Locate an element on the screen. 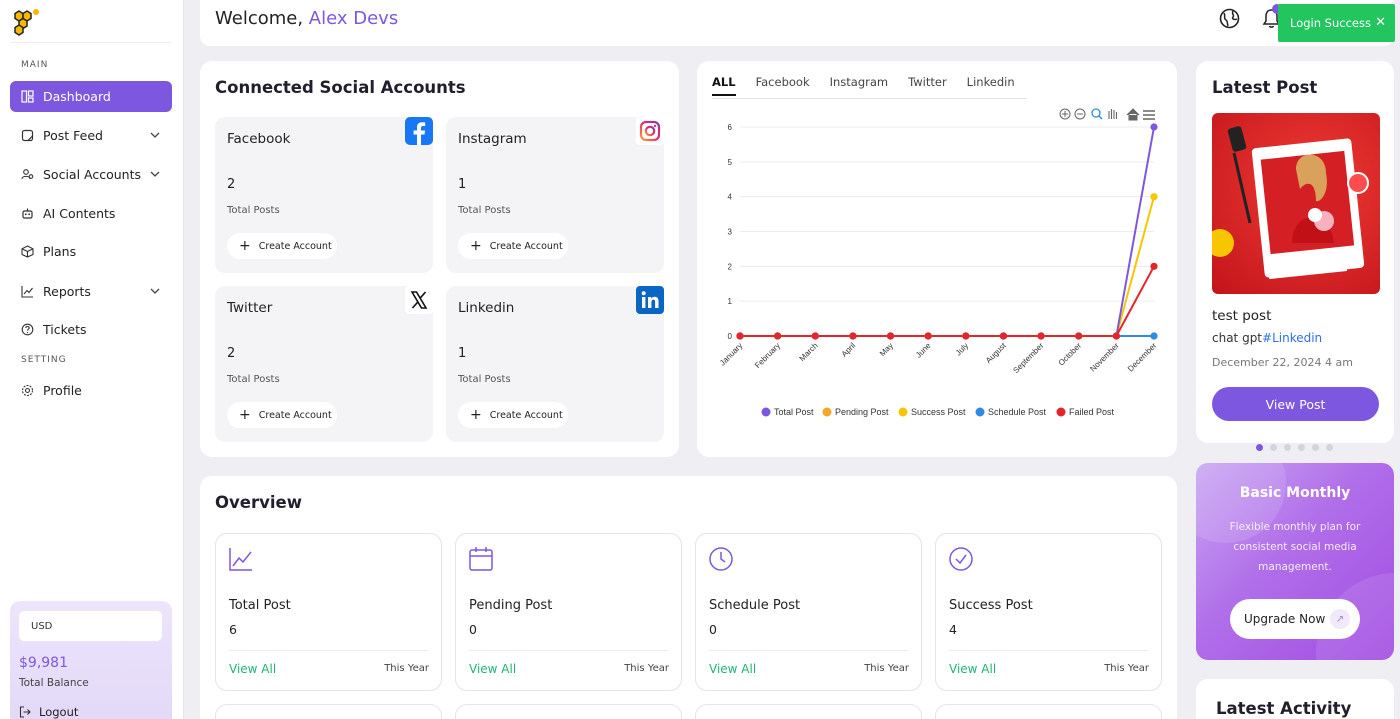 The width and height of the screenshot is (1400, 719). sidebar-item-plans: Plans is located at coordinates (91, 251).